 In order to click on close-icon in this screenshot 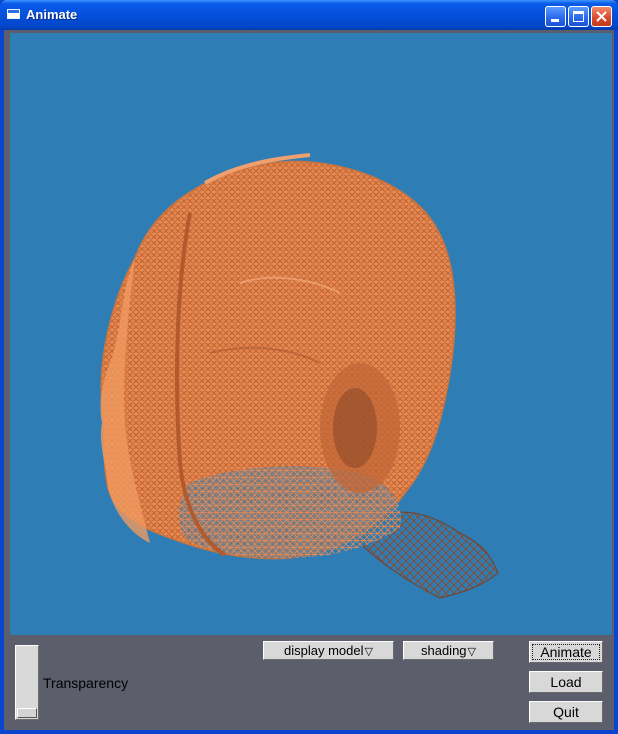, I will do `click(601, 16)`.